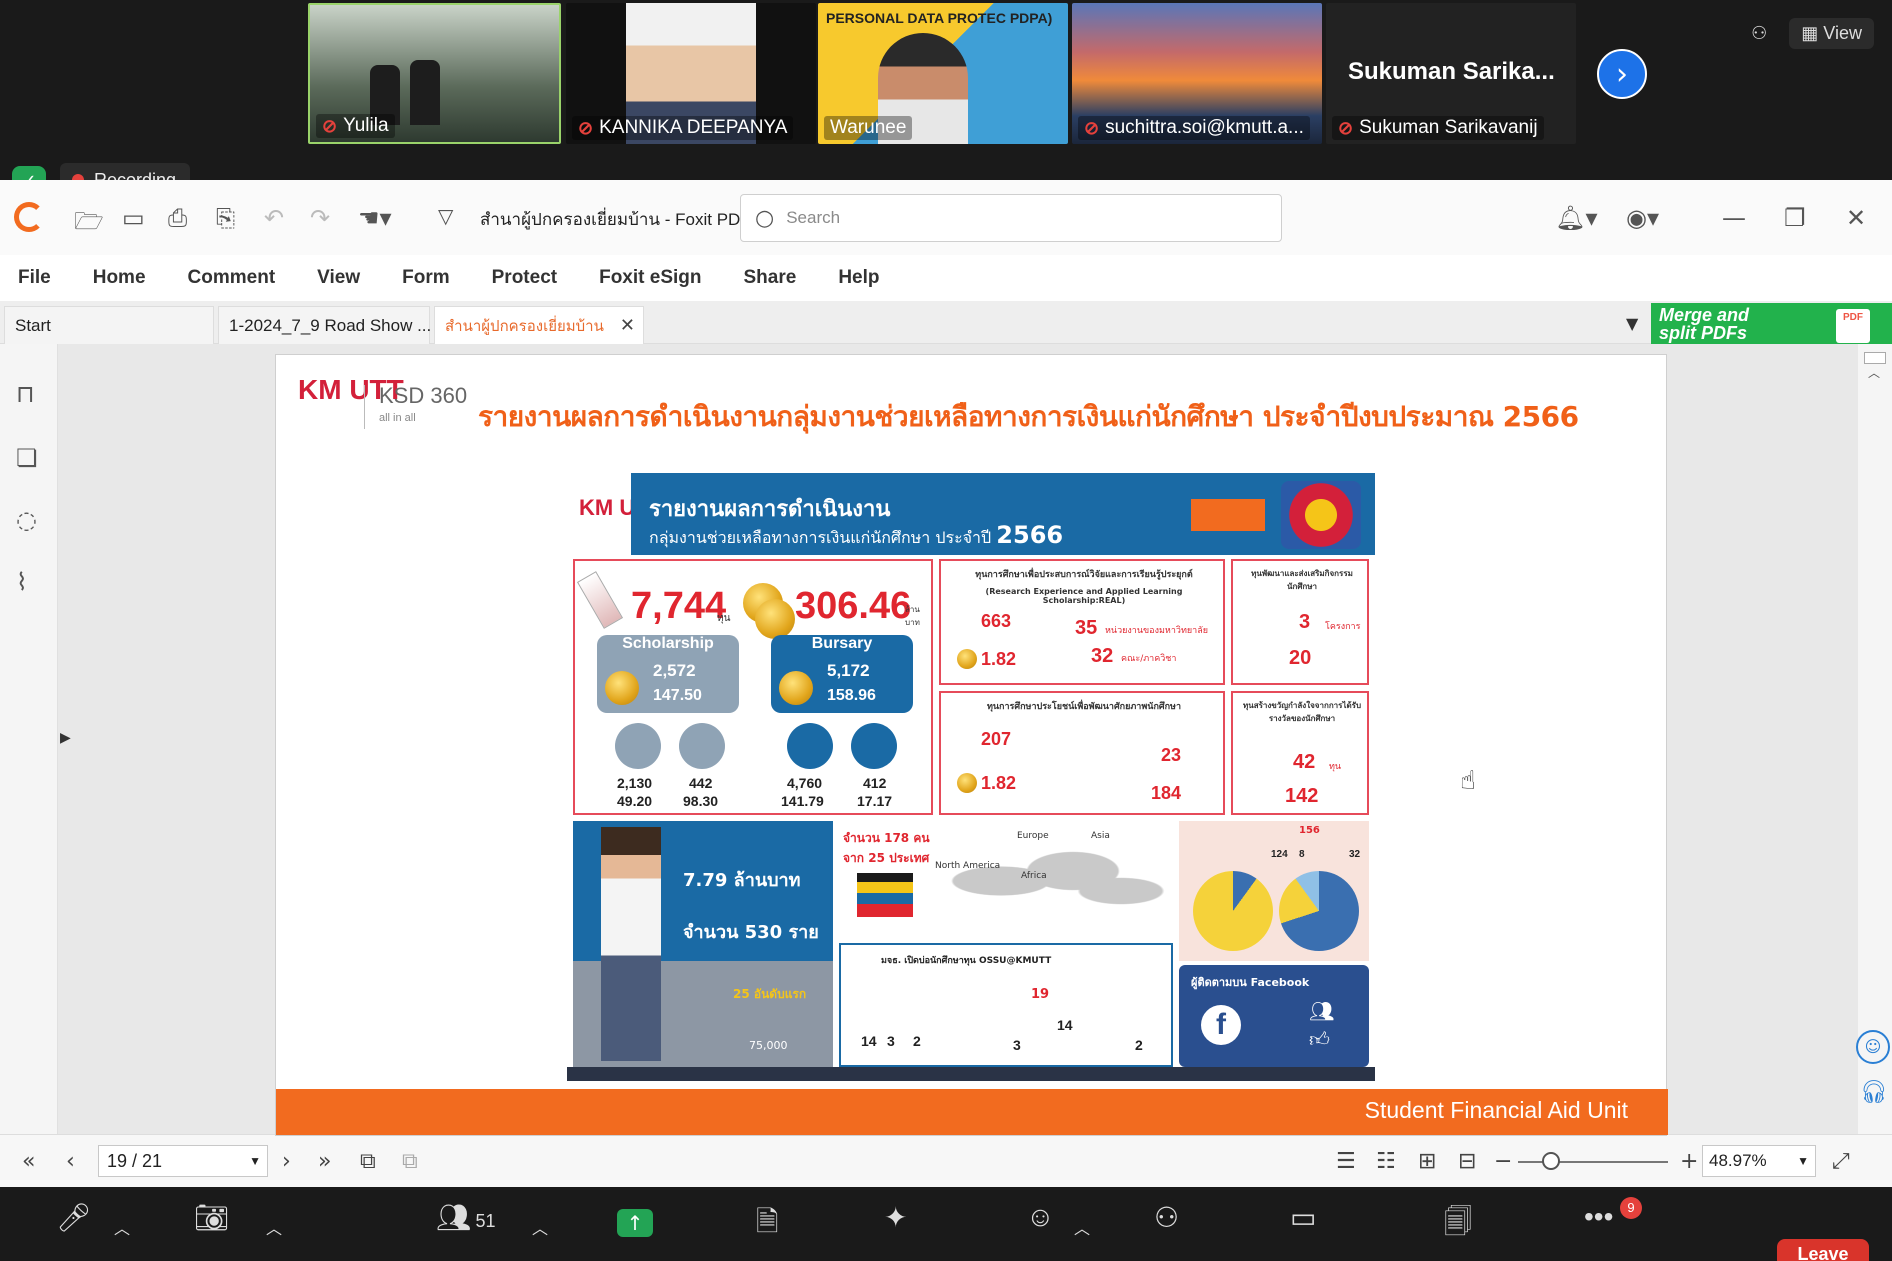 The image size is (1892, 1261). I want to click on undo-icon: ↶, so click(274, 218).